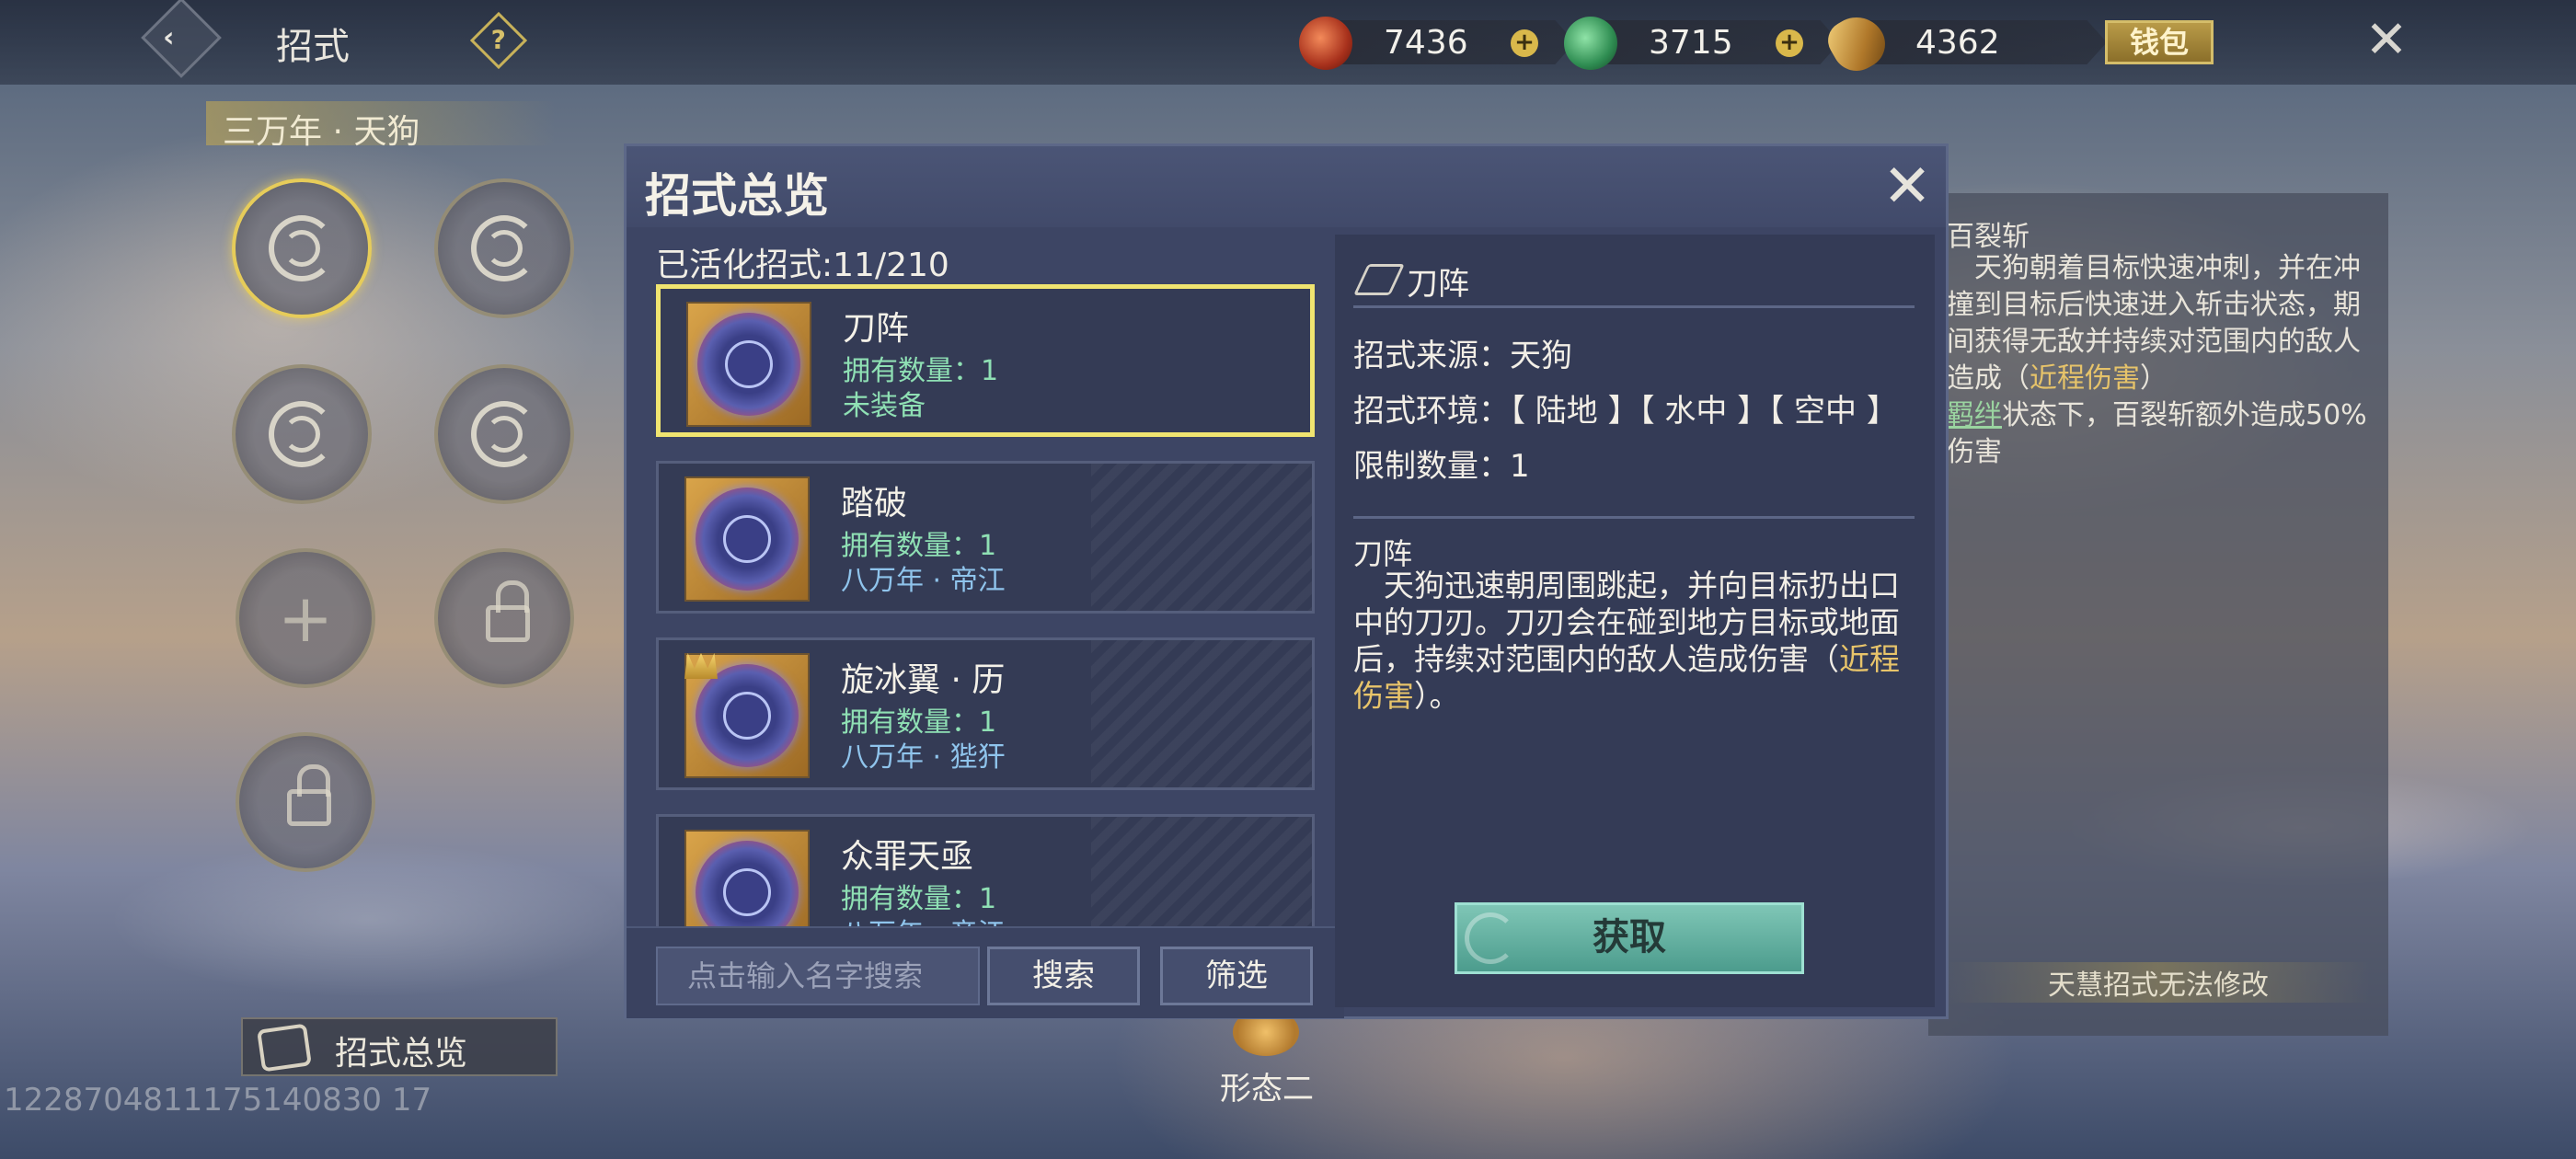  What do you see at coordinates (1462, 356) in the screenshot?
I see `skill-source-line: 招式来源：天狗` at bounding box center [1462, 356].